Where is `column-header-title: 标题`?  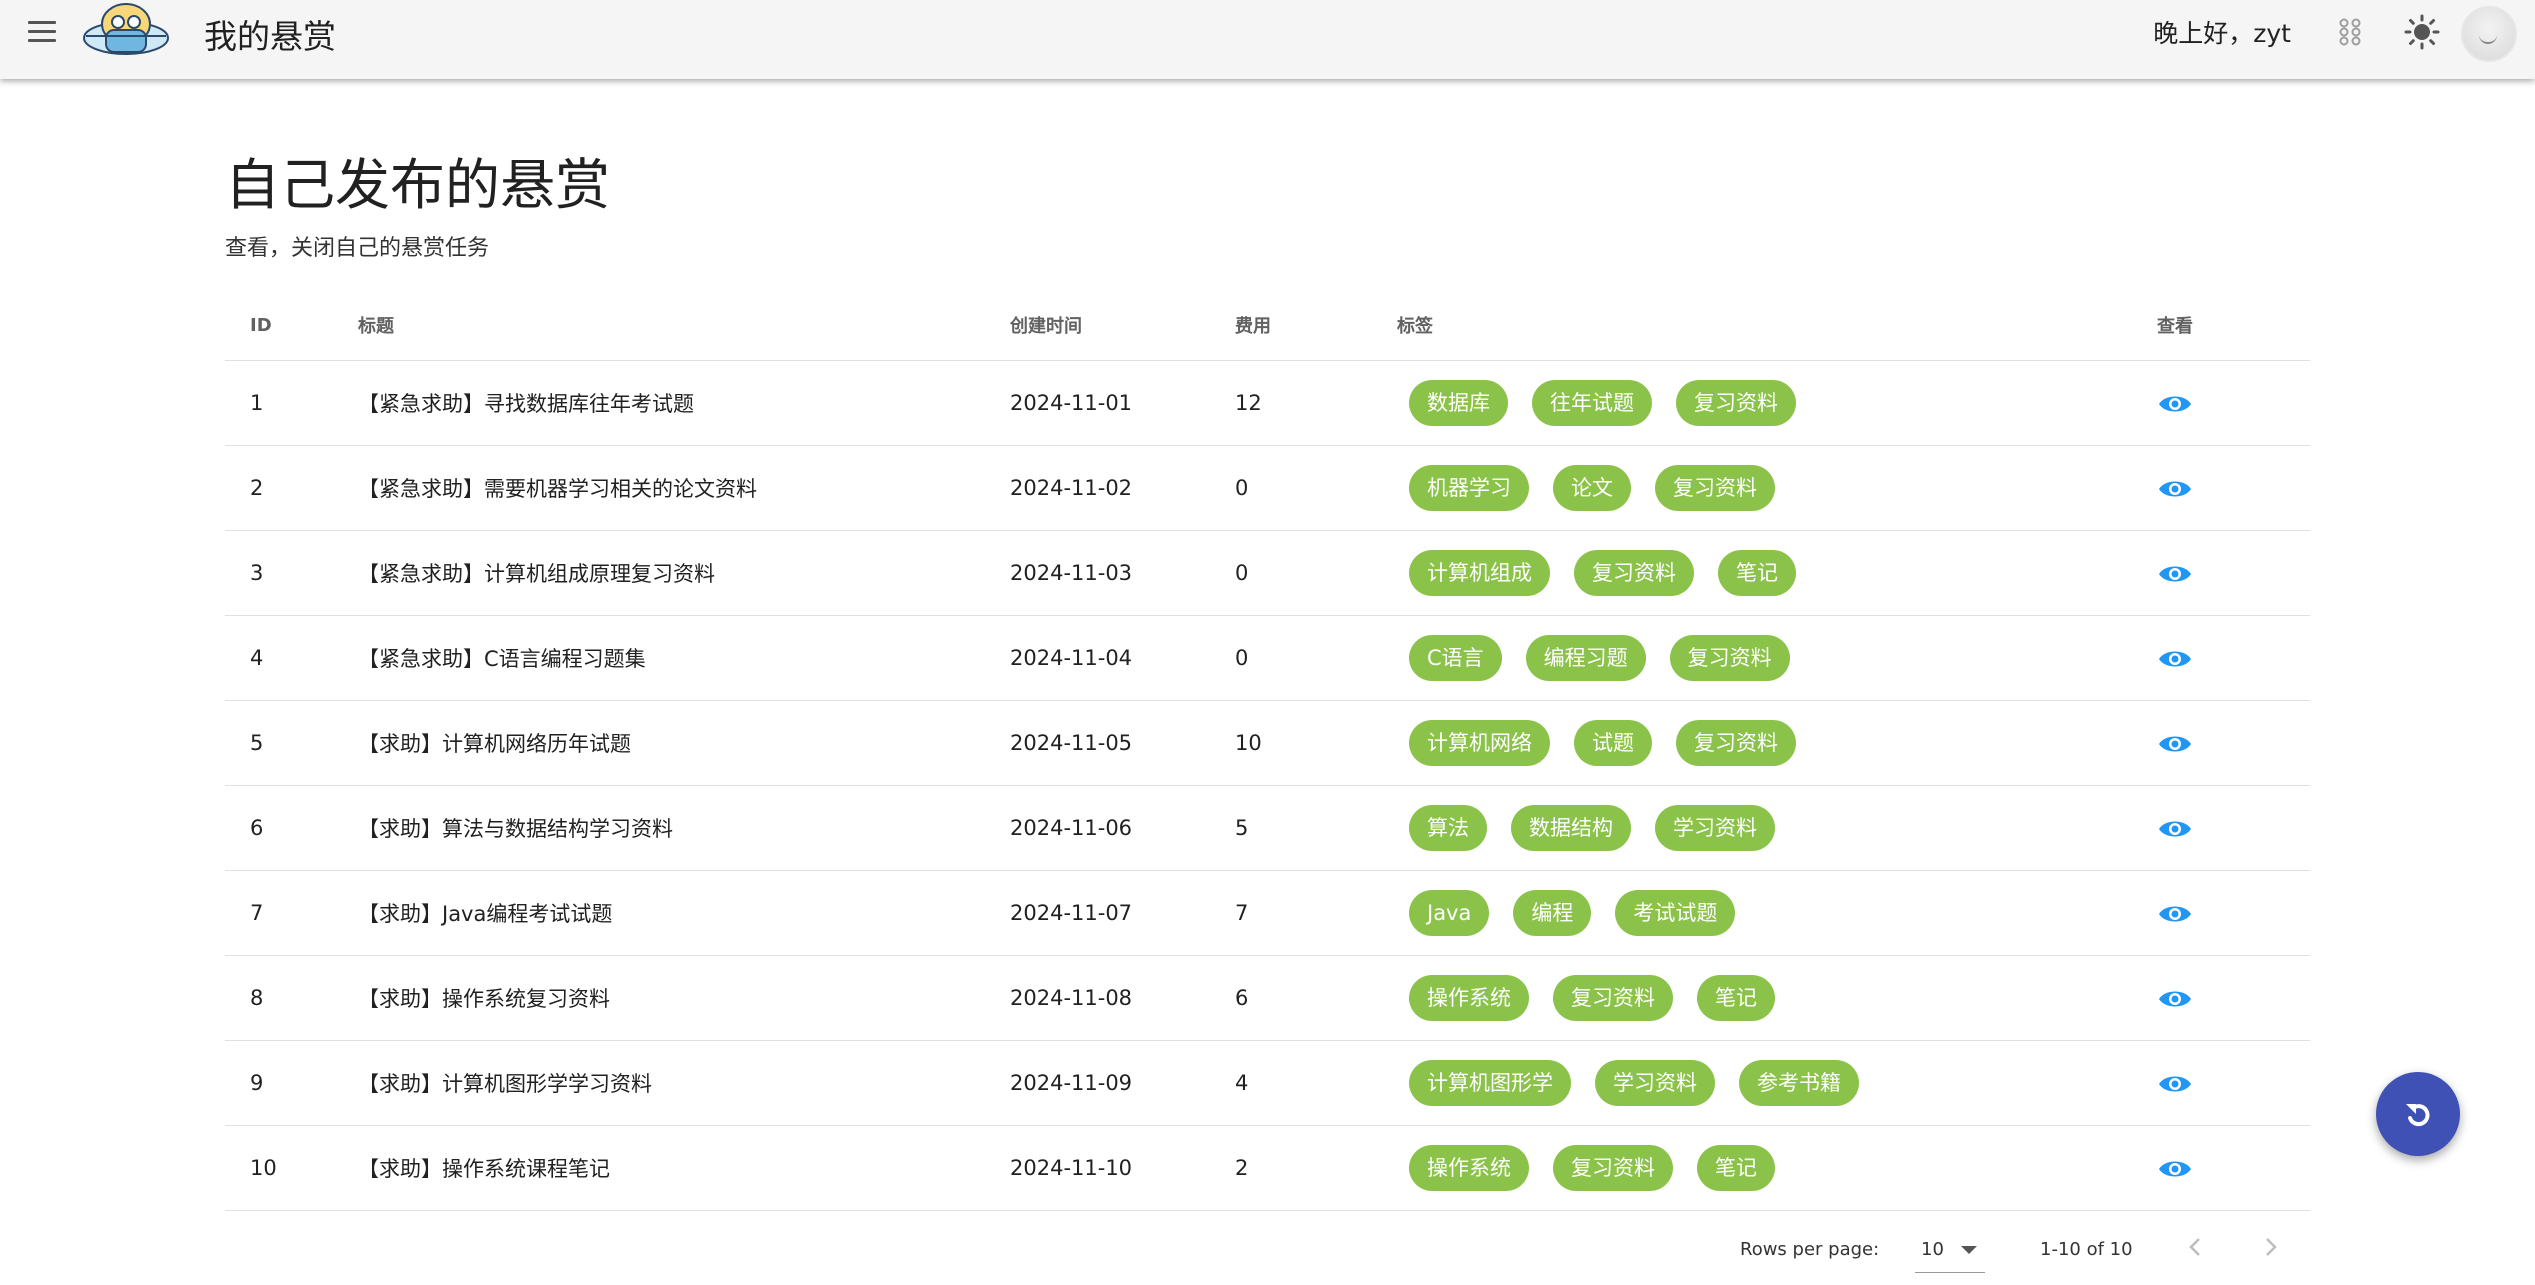 column-header-title: 标题 is located at coordinates (684, 325).